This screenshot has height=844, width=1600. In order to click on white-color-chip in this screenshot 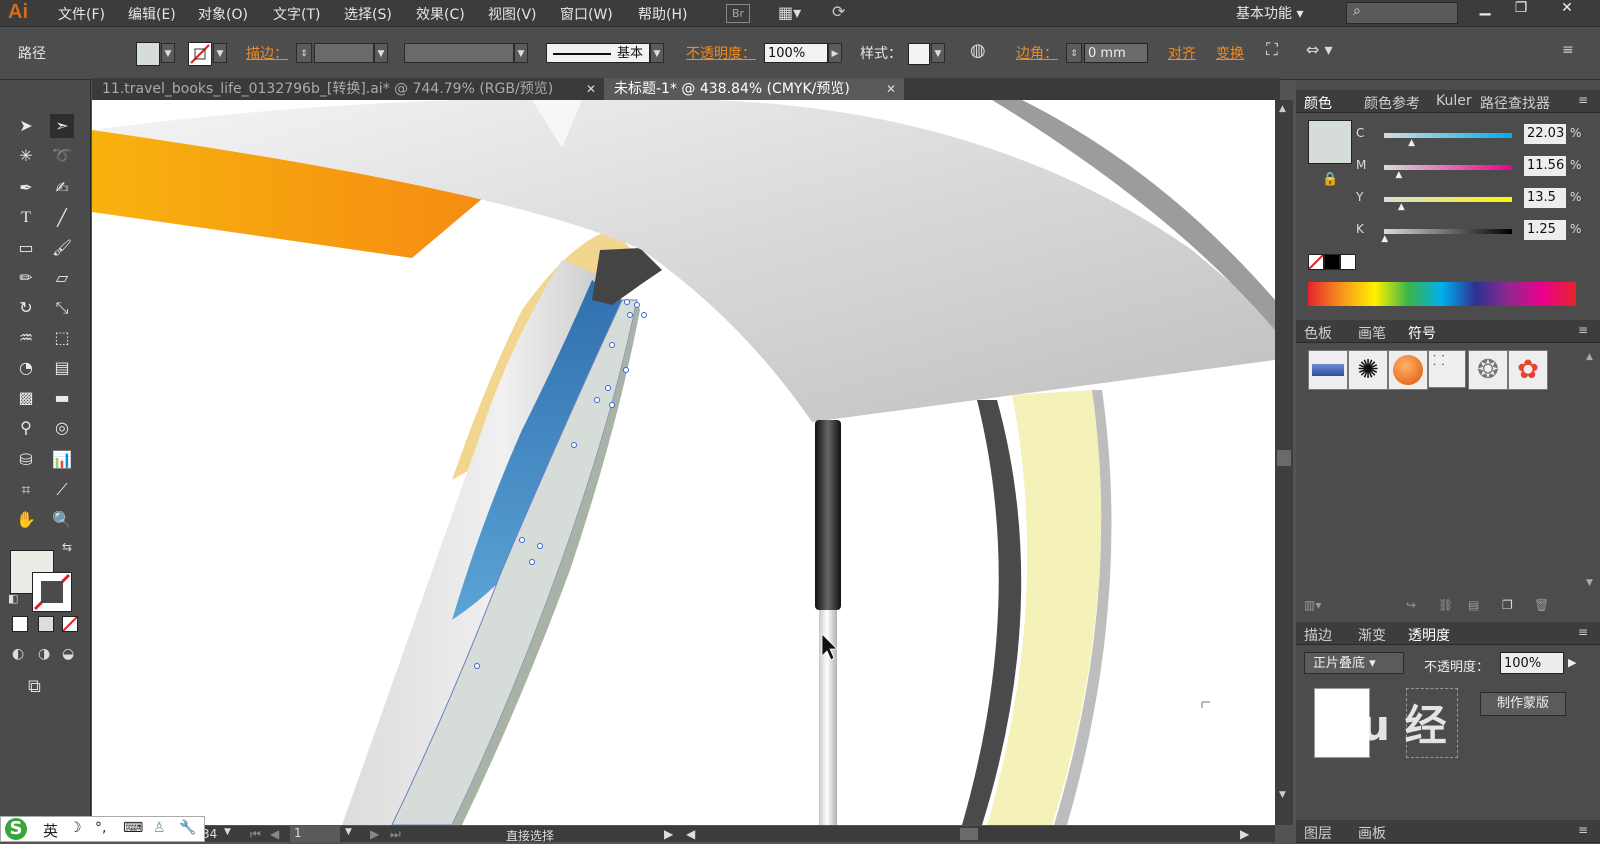, I will do `click(1348, 262)`.